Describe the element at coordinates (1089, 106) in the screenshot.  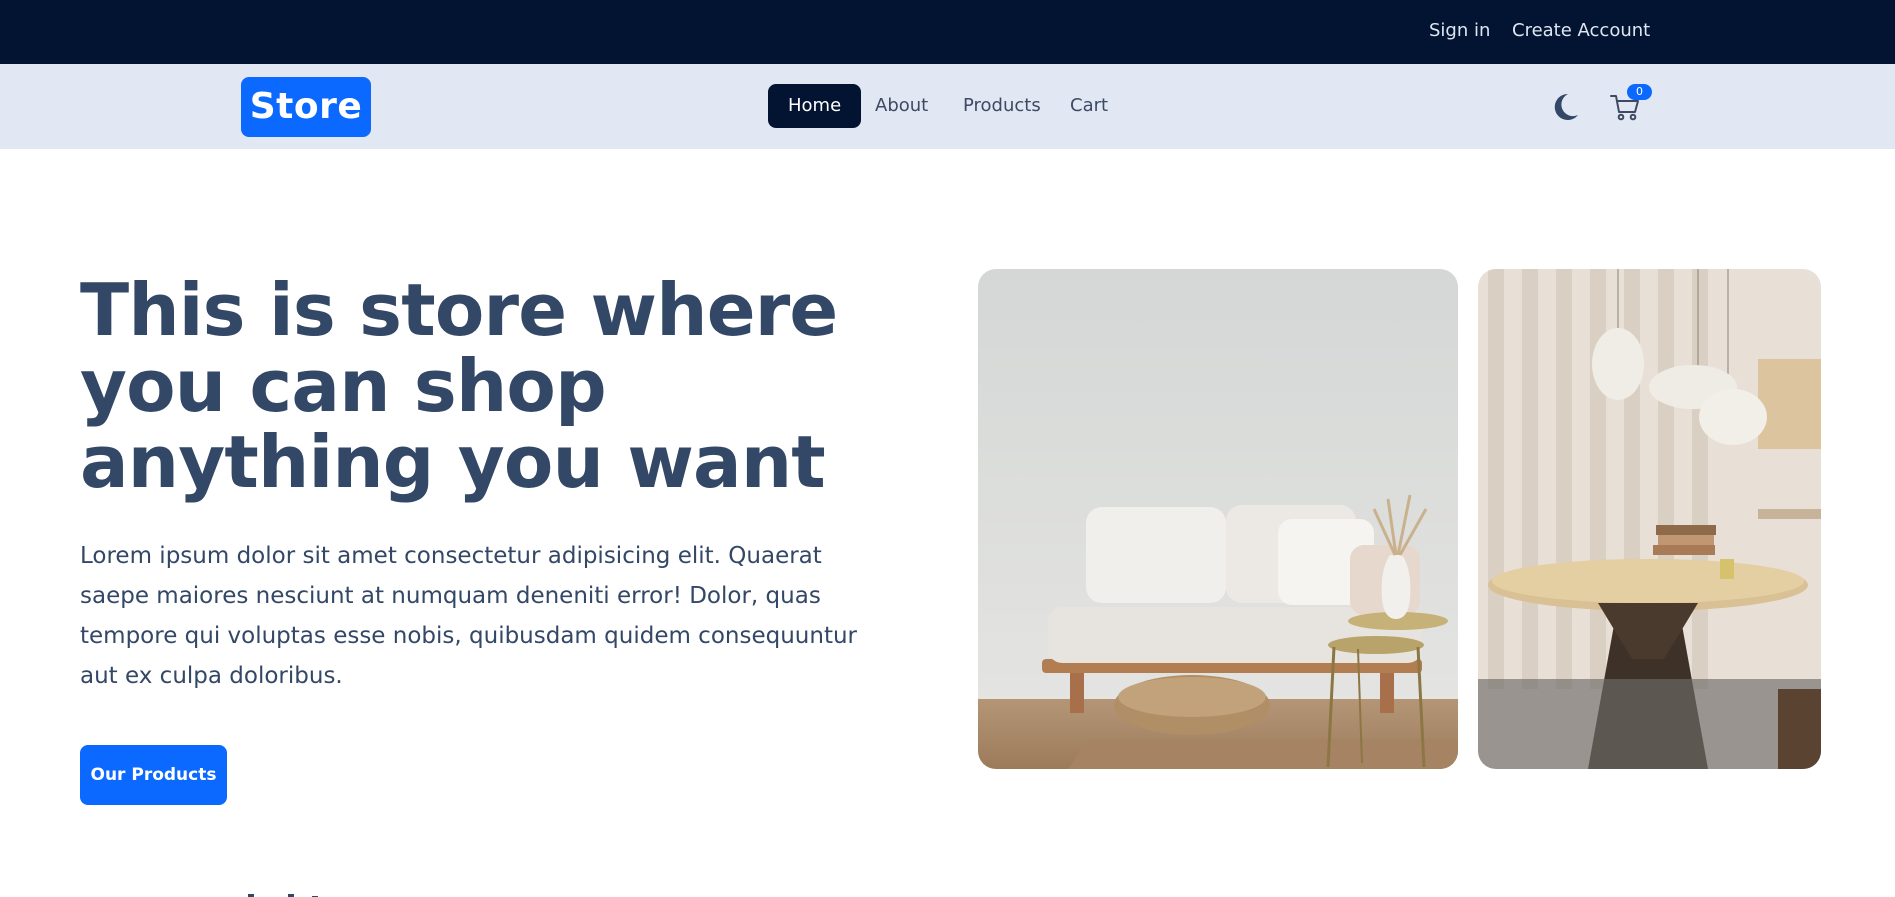
I see `nav-cart: Cart` at that location.